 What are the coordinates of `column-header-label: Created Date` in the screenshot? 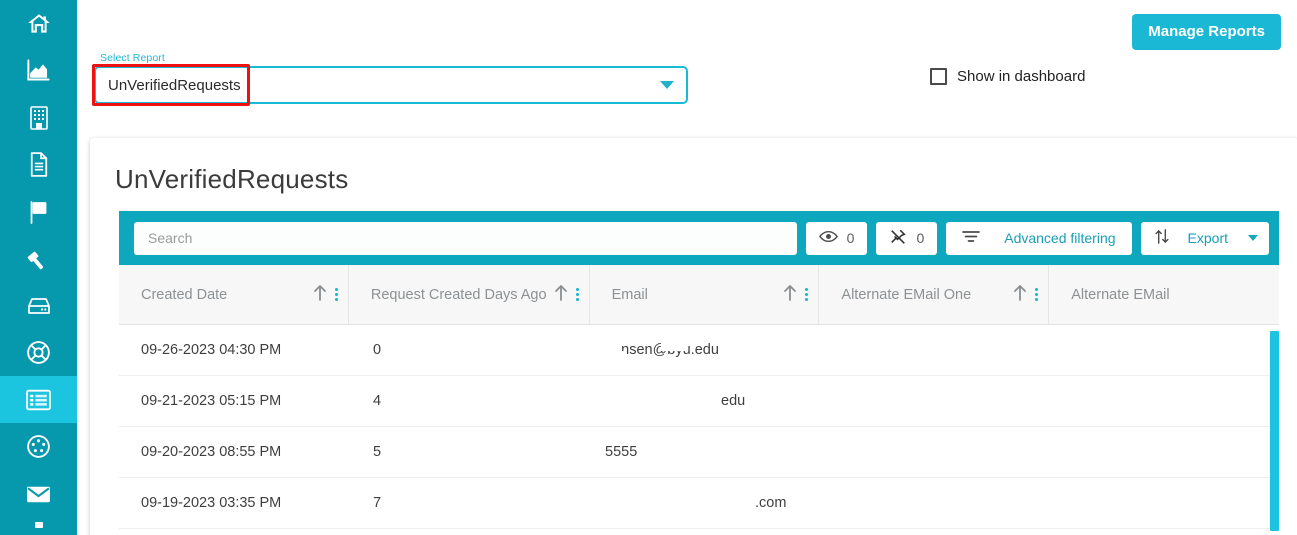 It's located at (184, 294).